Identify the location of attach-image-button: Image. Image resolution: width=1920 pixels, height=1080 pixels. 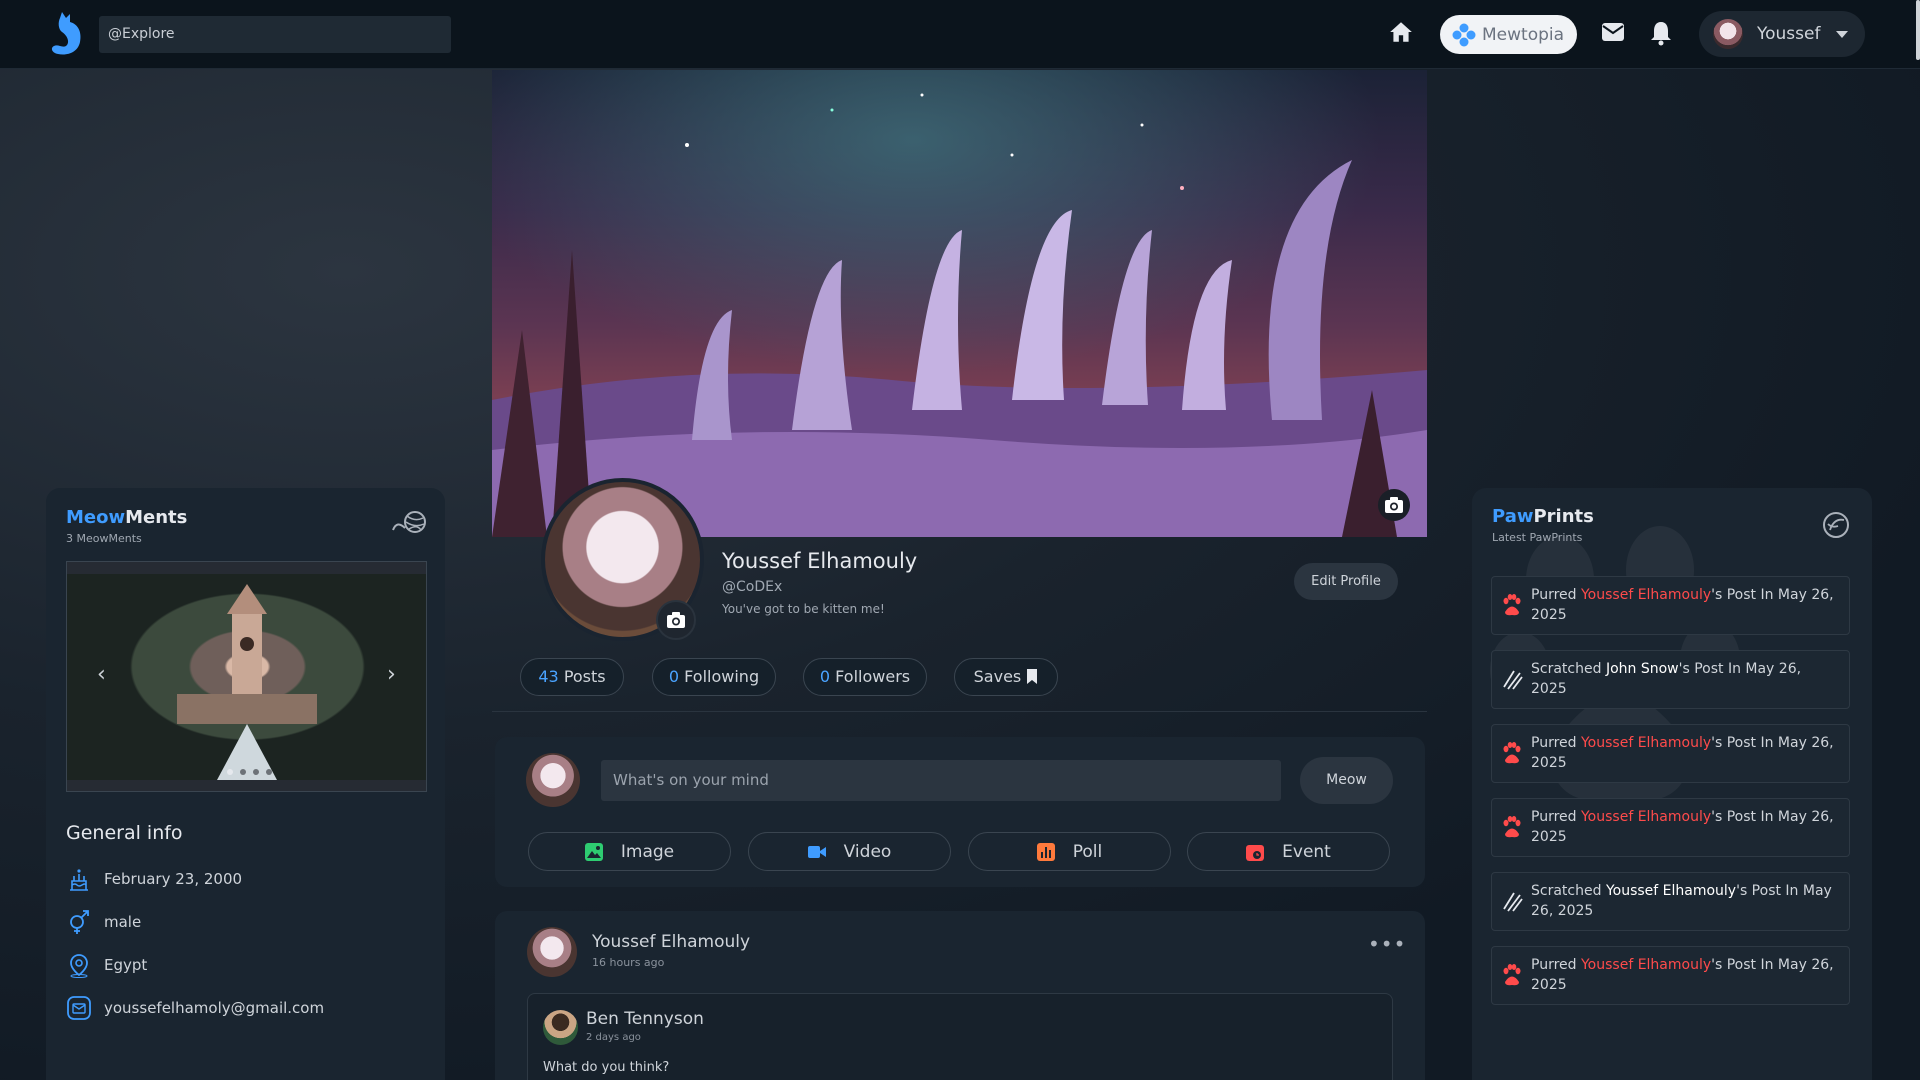
(629, 851).